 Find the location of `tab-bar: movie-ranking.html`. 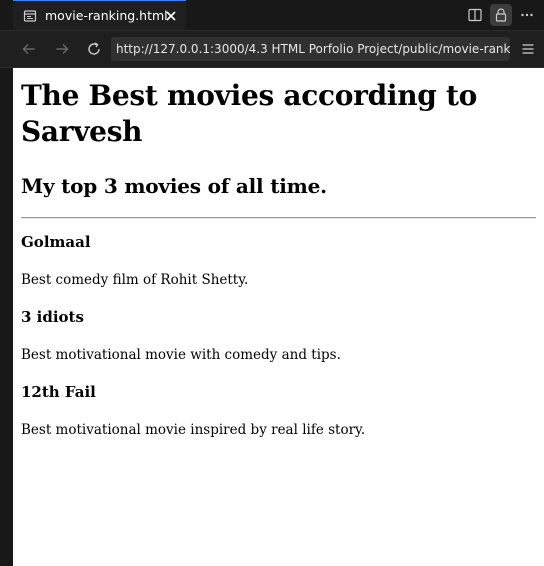

tab-bar: movie-ranking.html is located at coordinates (272, 15).